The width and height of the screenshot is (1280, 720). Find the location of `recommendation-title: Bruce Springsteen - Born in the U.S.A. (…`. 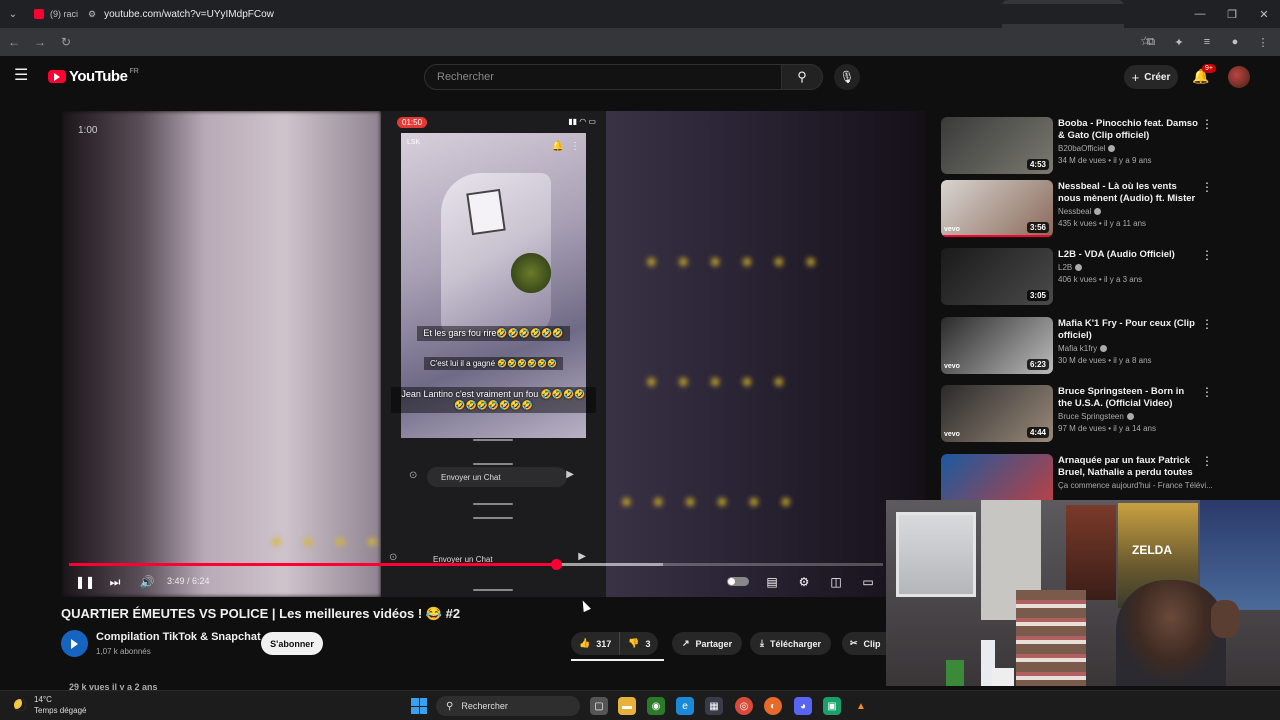

recommendation-title: Bruce Springsteen - Born in the U.S.A. (… is located at coordinates (1128, 398).